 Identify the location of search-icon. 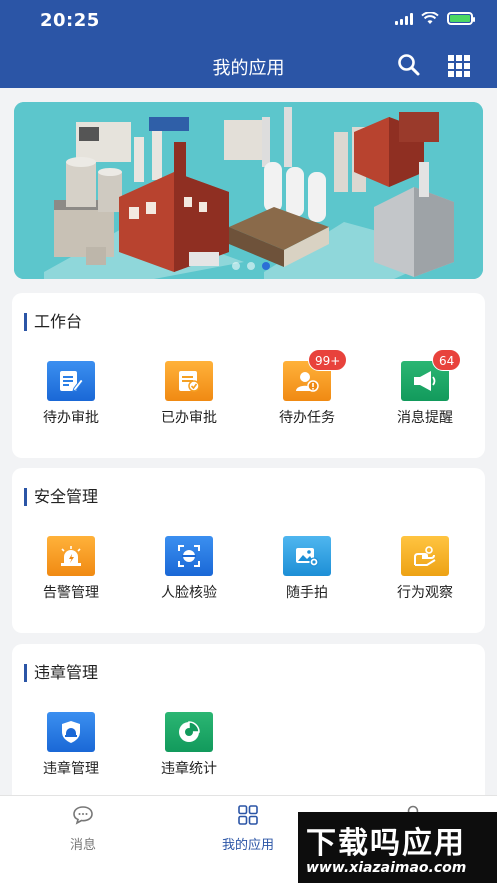
(409, 65).